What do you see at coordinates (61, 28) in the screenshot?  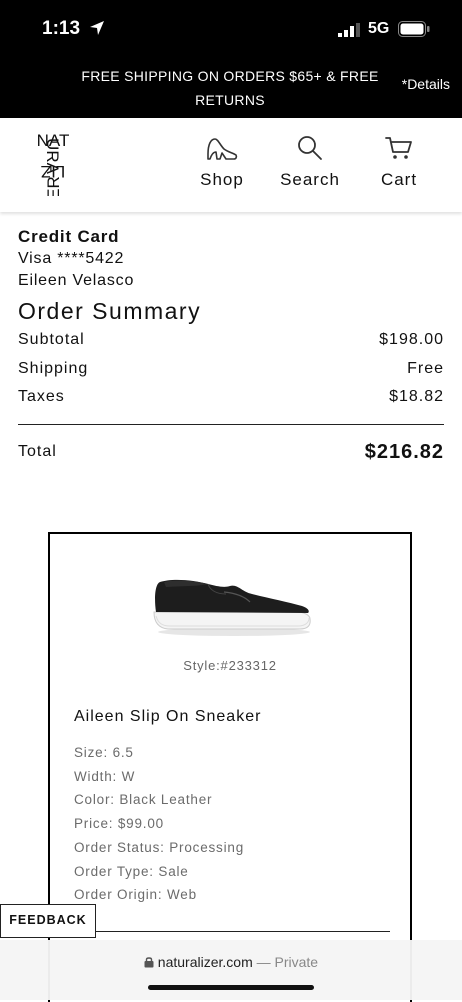 I see `status-time: 1:13` at bounding box center [61, 28].